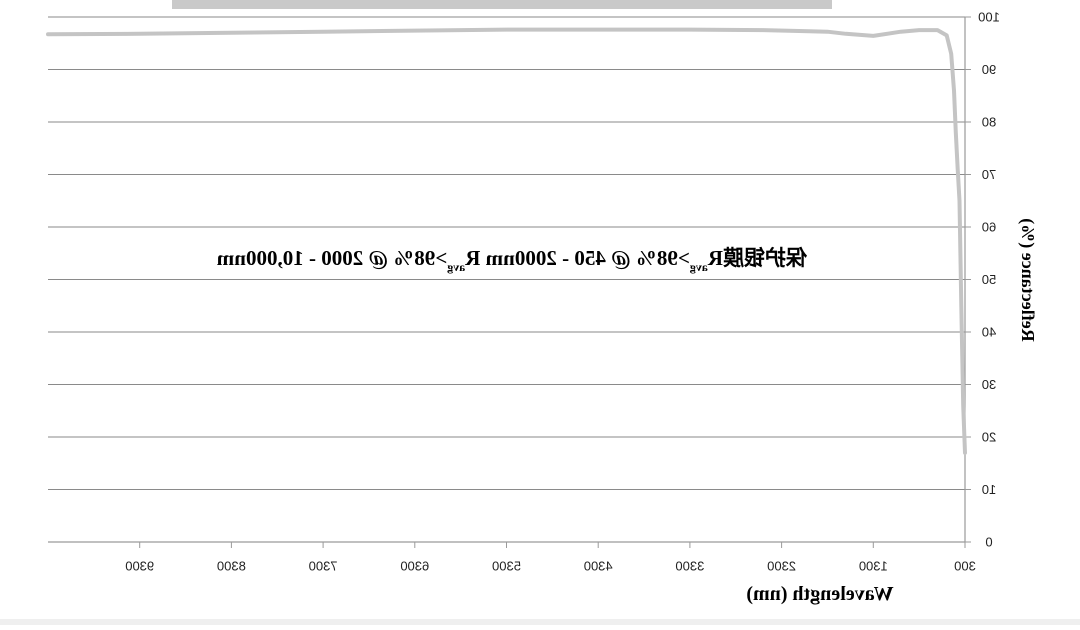 Image resolution: width=1080 pixels, height=630 pixels. Describe the element at coordinates (576, 258) in the screenshot. I see `annotation-part2: >98% @ 450 - 2000nm R` at that location.